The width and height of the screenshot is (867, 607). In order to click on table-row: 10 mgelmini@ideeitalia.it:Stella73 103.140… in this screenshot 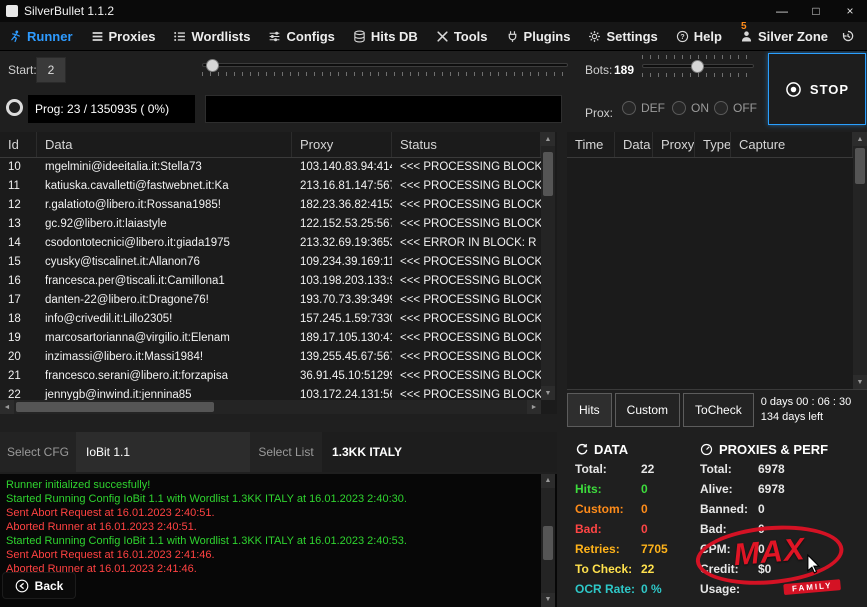, I will do `click(270, 167)`.